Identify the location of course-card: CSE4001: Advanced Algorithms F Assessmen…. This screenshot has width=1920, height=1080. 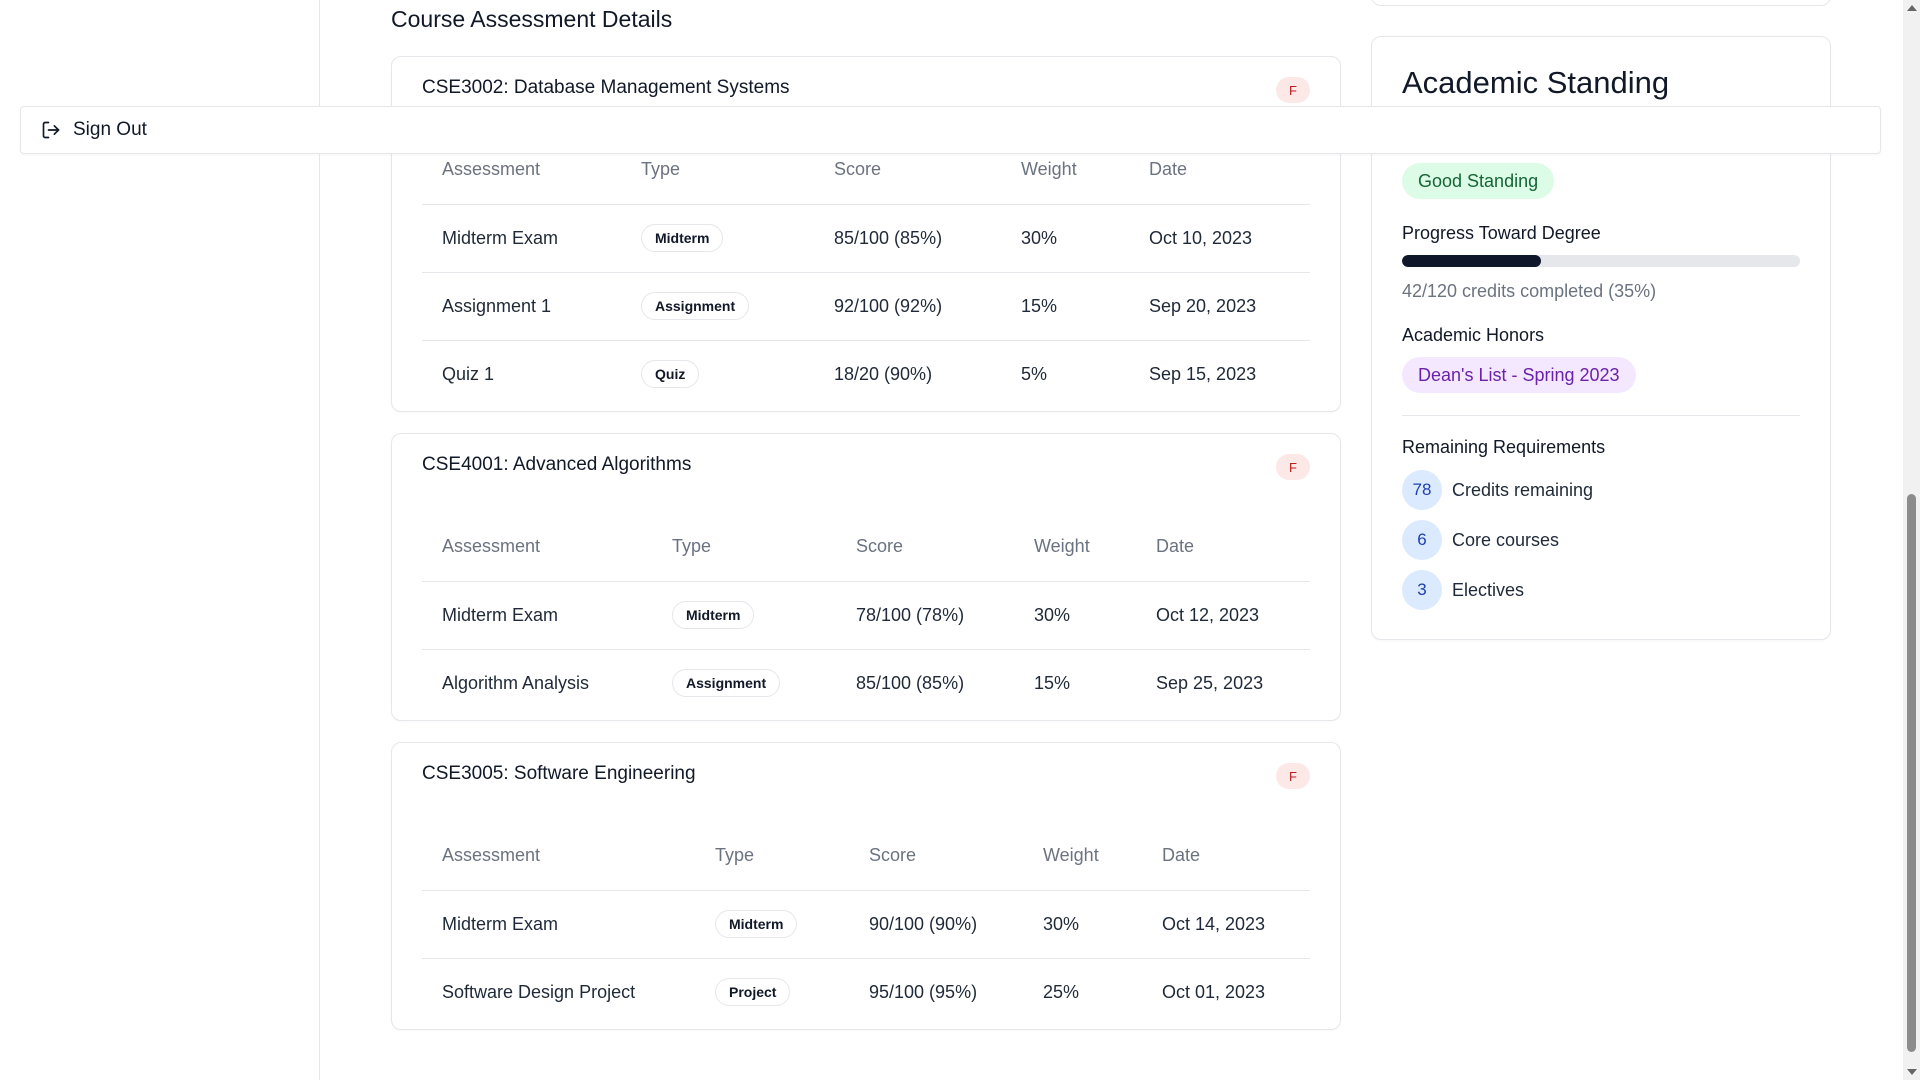
(866, 577).